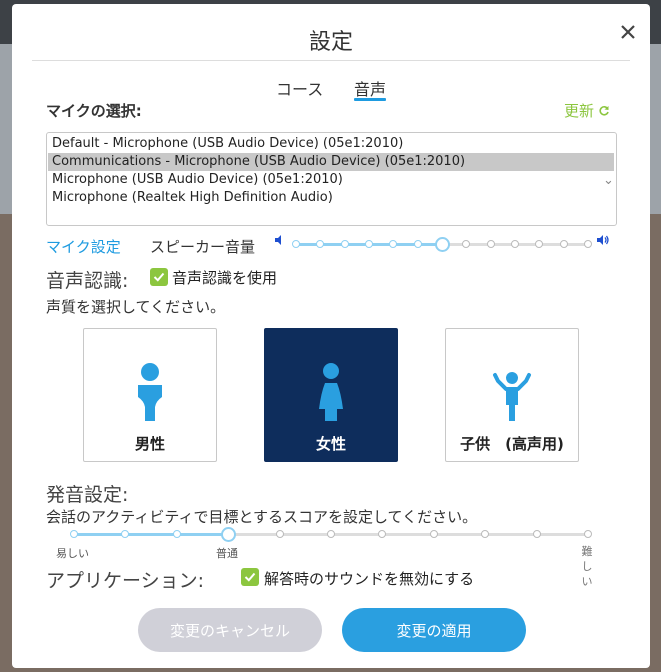  I want to click on close-icon, so click(628, 32).